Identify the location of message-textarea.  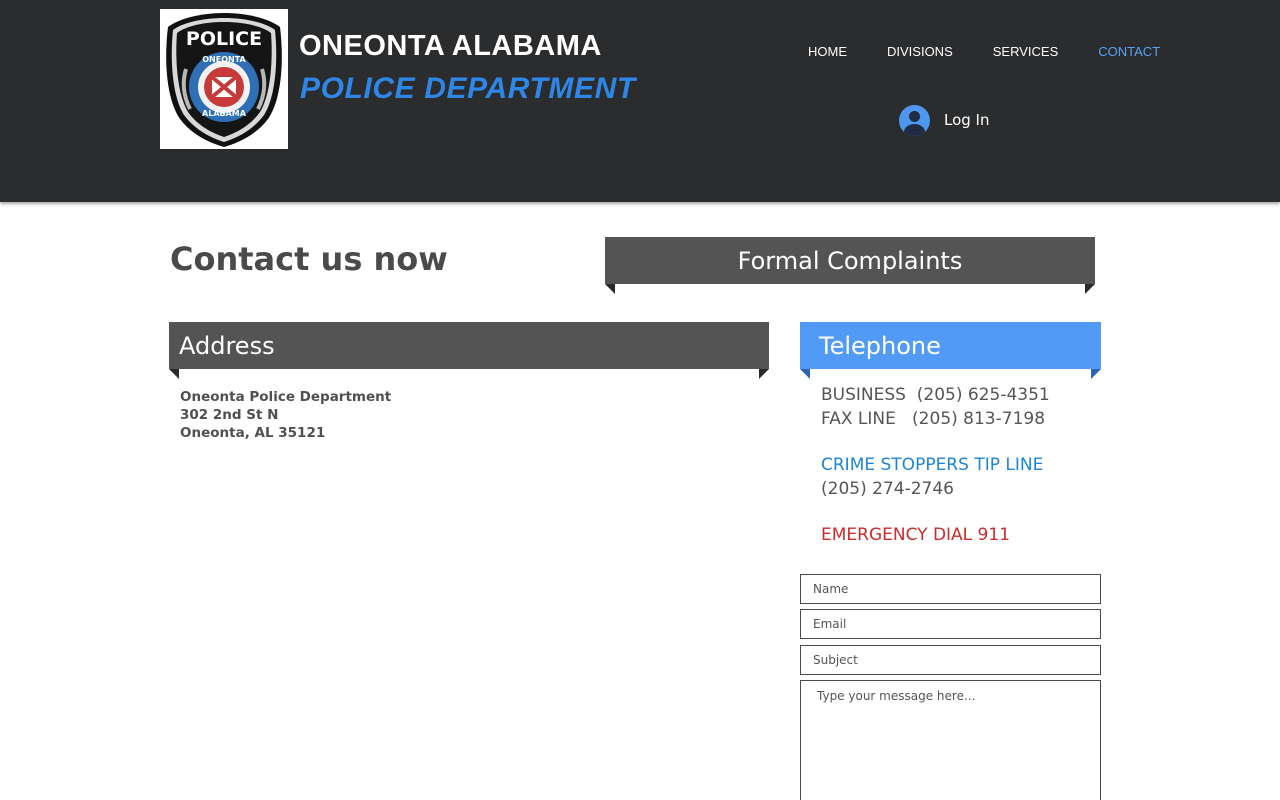
(950, 740).